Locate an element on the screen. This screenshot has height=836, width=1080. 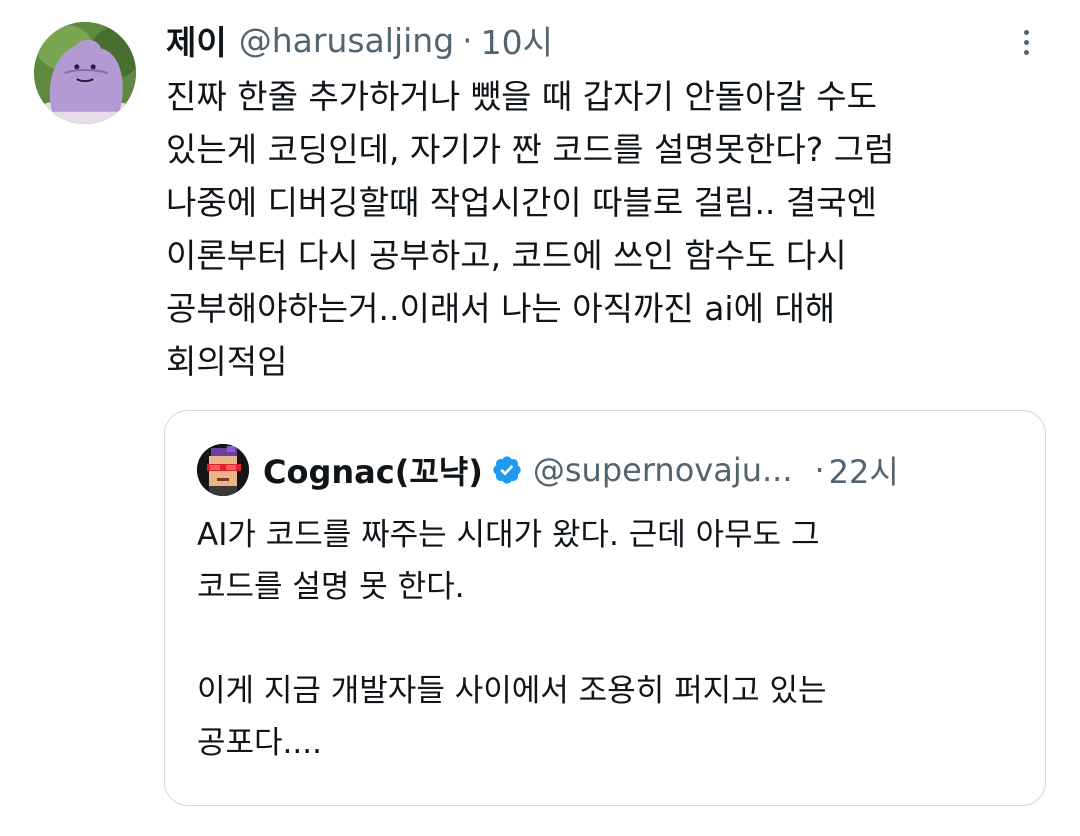
author-display-name: 제이 is located at coordinates (196, 40).